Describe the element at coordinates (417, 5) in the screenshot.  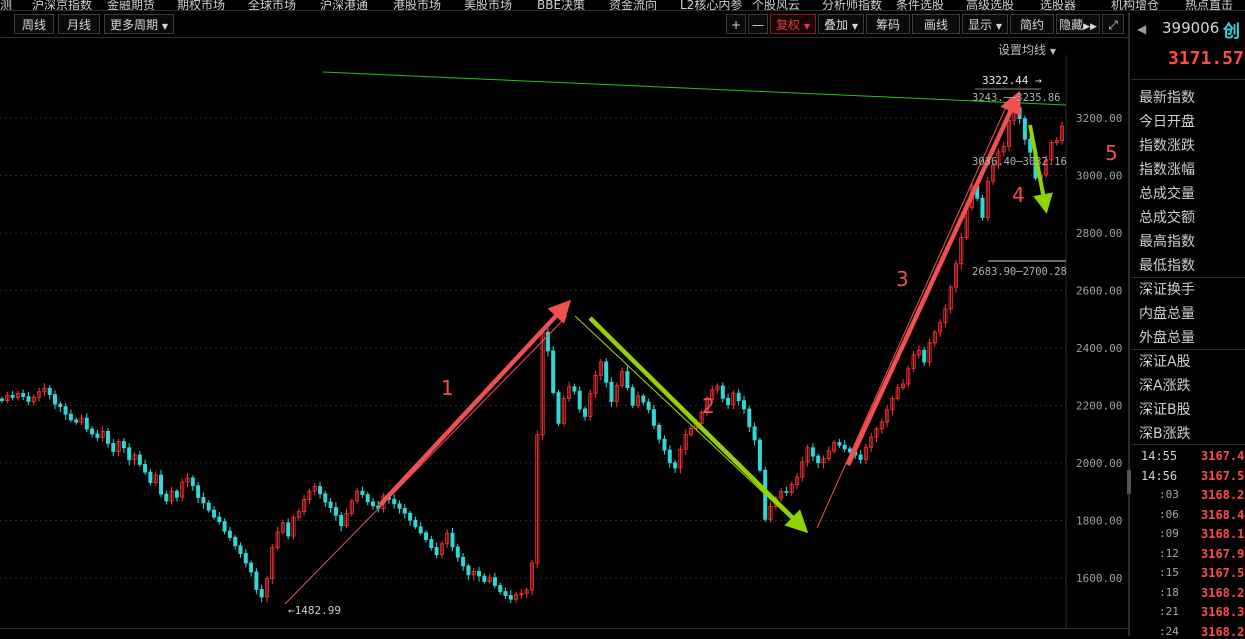
I see `top-menu-item: 港股市场` at that location.